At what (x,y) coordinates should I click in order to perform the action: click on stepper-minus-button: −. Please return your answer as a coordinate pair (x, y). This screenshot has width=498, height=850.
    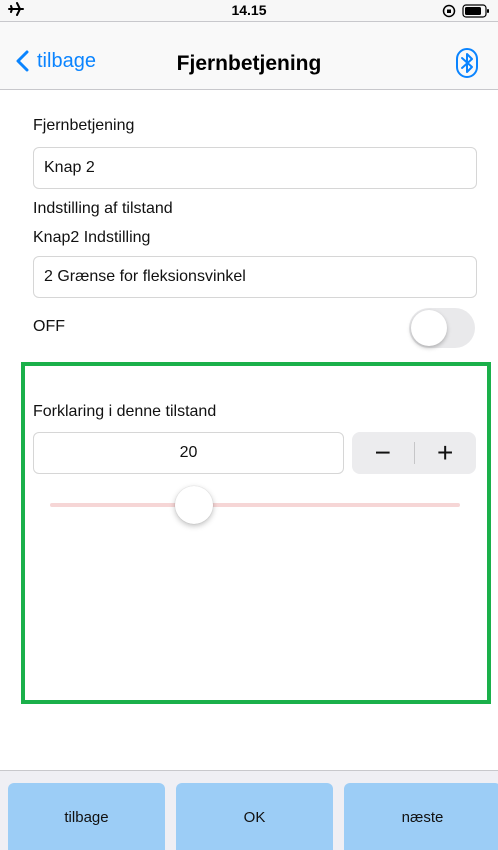
    Looking at the image, I should click on (383, 453).